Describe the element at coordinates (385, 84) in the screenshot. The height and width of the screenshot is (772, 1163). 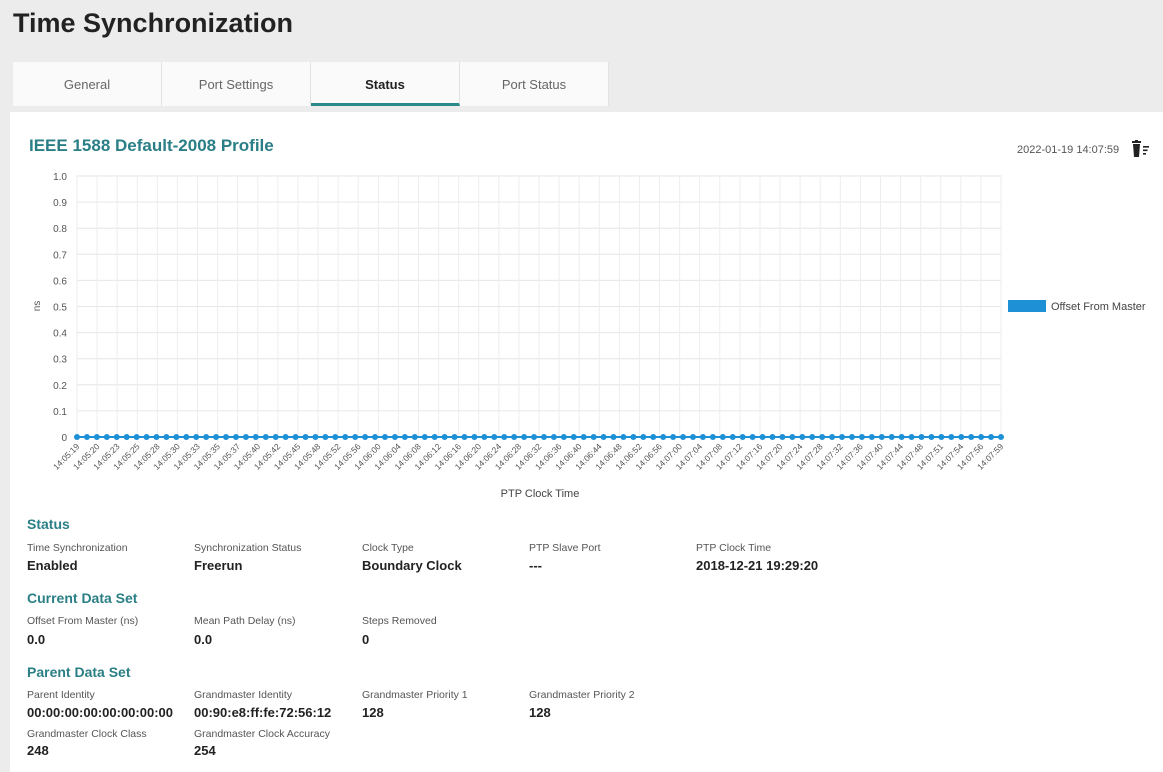
I see `tab-status: Status` at that location.